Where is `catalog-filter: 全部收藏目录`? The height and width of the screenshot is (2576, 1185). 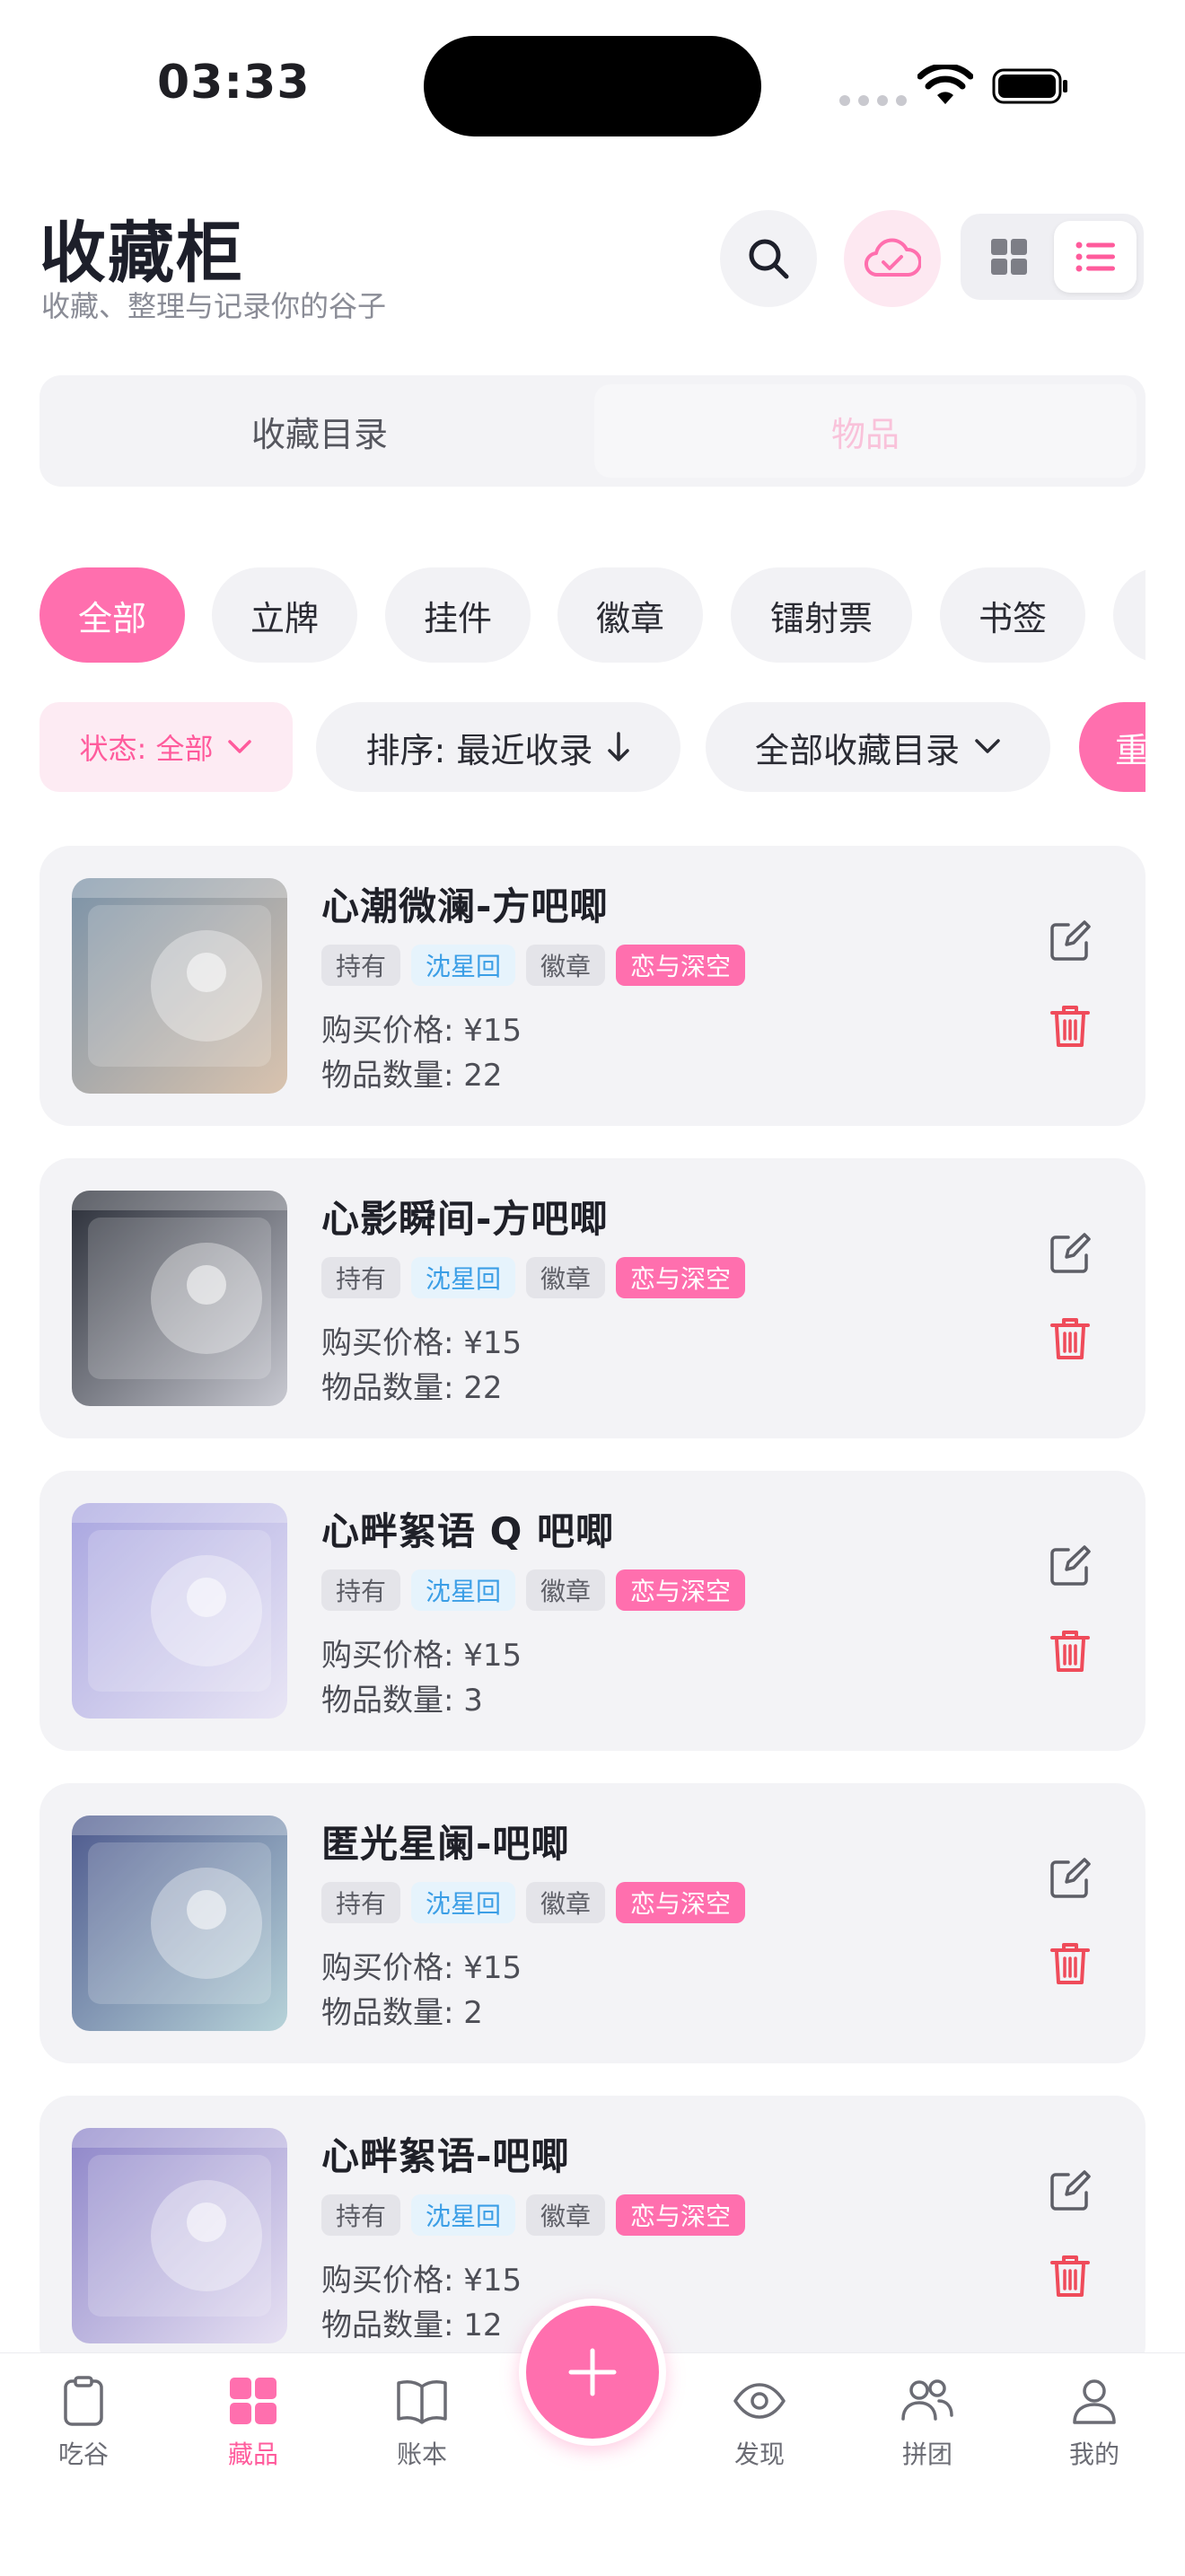
catalog-filter: 全部收藏目录 is located at coordinates (878, 747).